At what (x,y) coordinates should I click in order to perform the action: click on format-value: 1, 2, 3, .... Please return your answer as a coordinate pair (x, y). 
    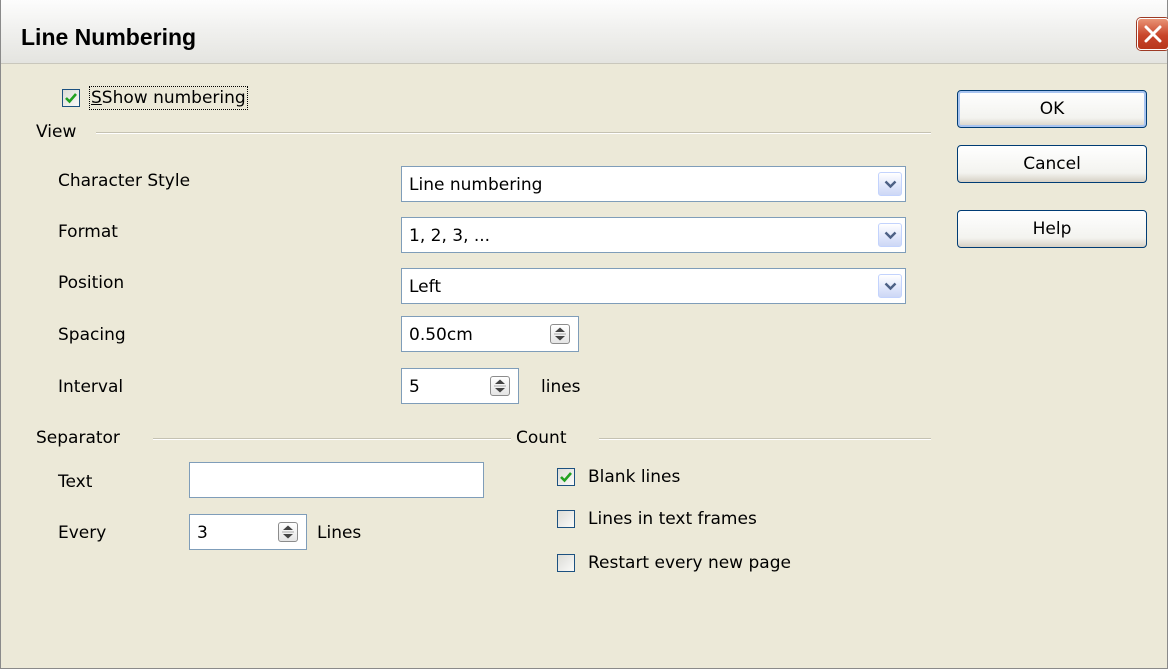
    Looking at the image, I should click on (450, 236).